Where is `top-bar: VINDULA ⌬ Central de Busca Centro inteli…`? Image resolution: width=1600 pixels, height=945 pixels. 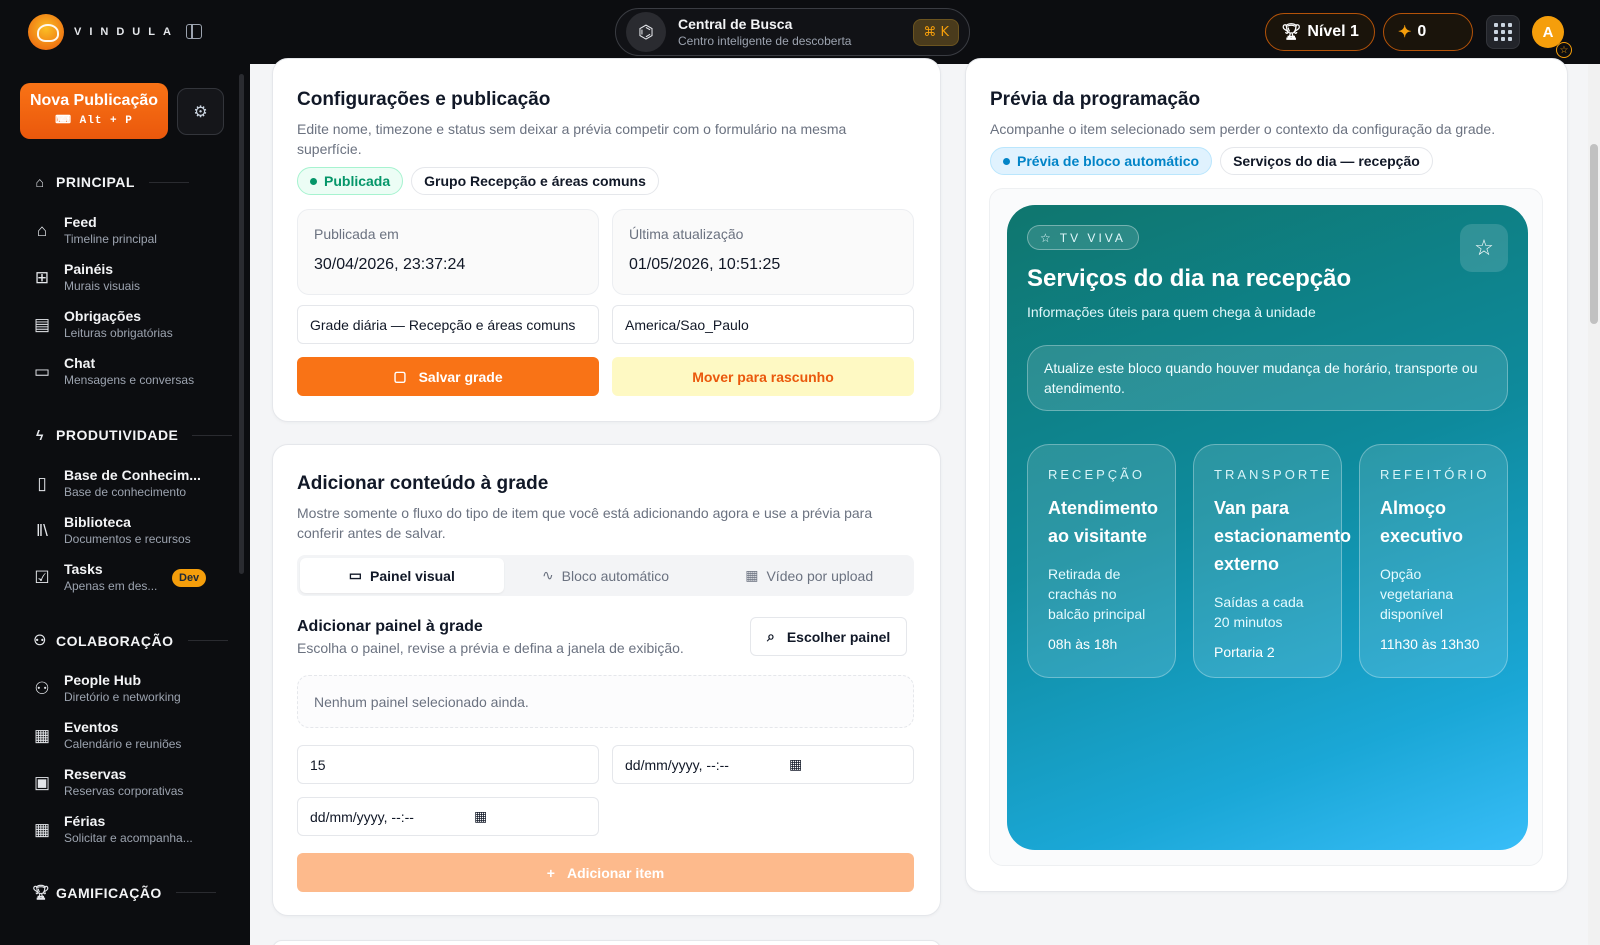
top-bar: VINDULA ⌬ Central de Busca Centro inteli… is located at coordinates (800, 32).